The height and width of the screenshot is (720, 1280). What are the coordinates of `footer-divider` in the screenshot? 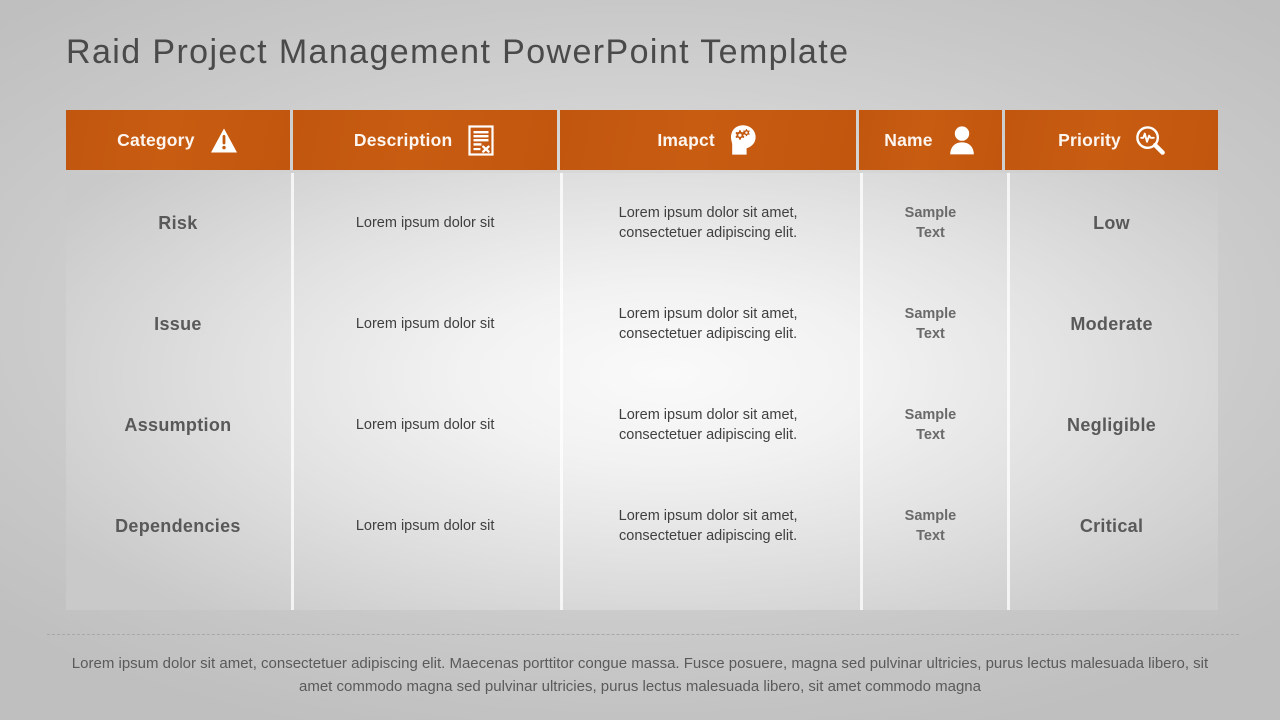 It's located at (643, 634).